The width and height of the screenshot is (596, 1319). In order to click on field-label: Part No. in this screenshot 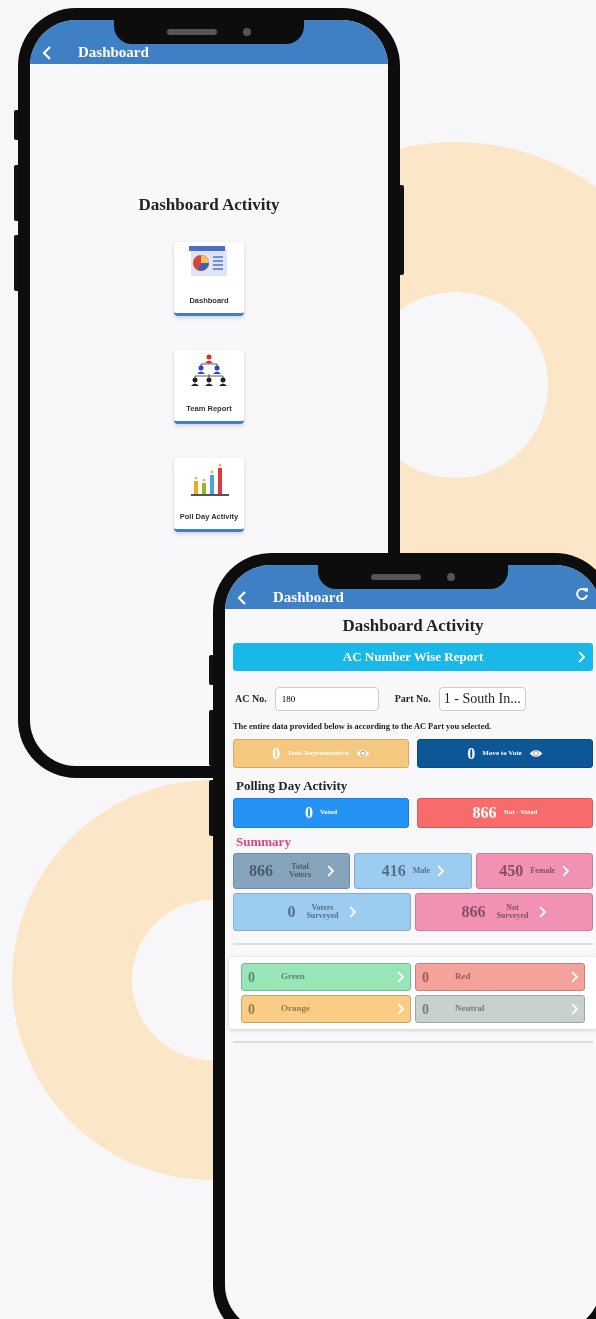, I will do `click(412, 699)`.